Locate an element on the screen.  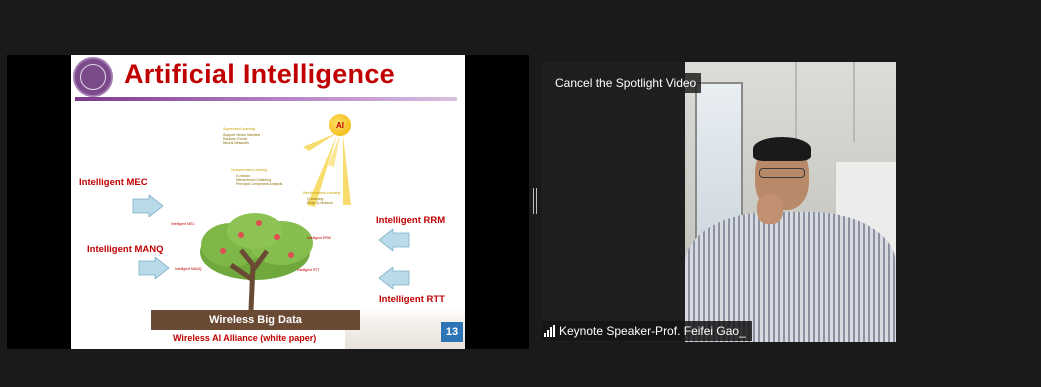
tree-illustration is located at coordinates (256, 262).